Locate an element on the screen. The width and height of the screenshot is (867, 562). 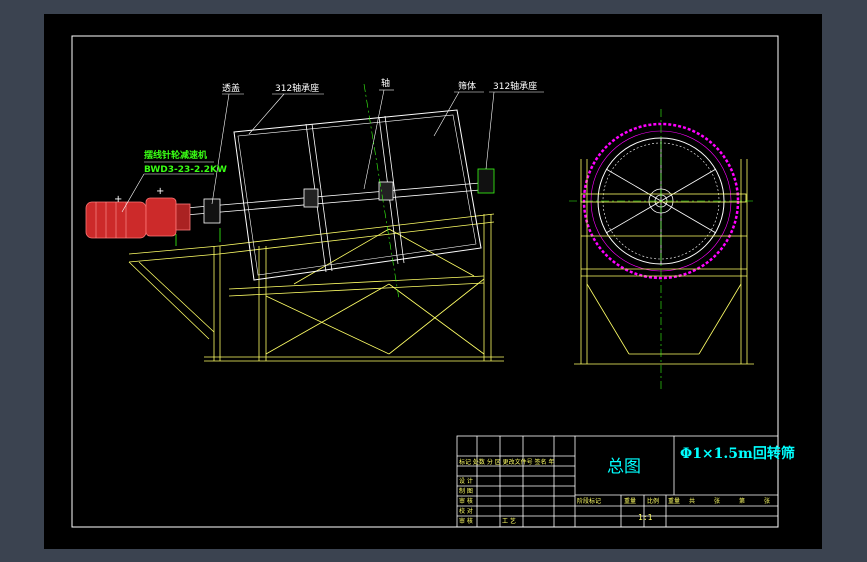
title-scale: 1:1 is located at coordinates (645, 517).